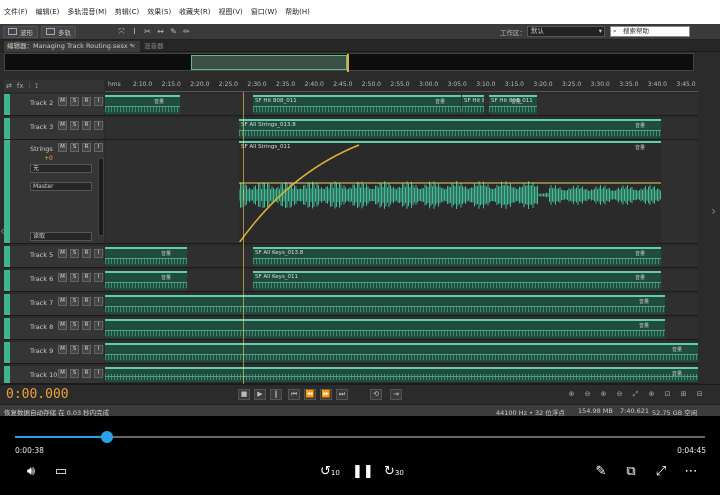 Image resolution: width=720 pixels, height=495 pixels. I want to click on brush-tool-icon: ✎, so click(173, 31).